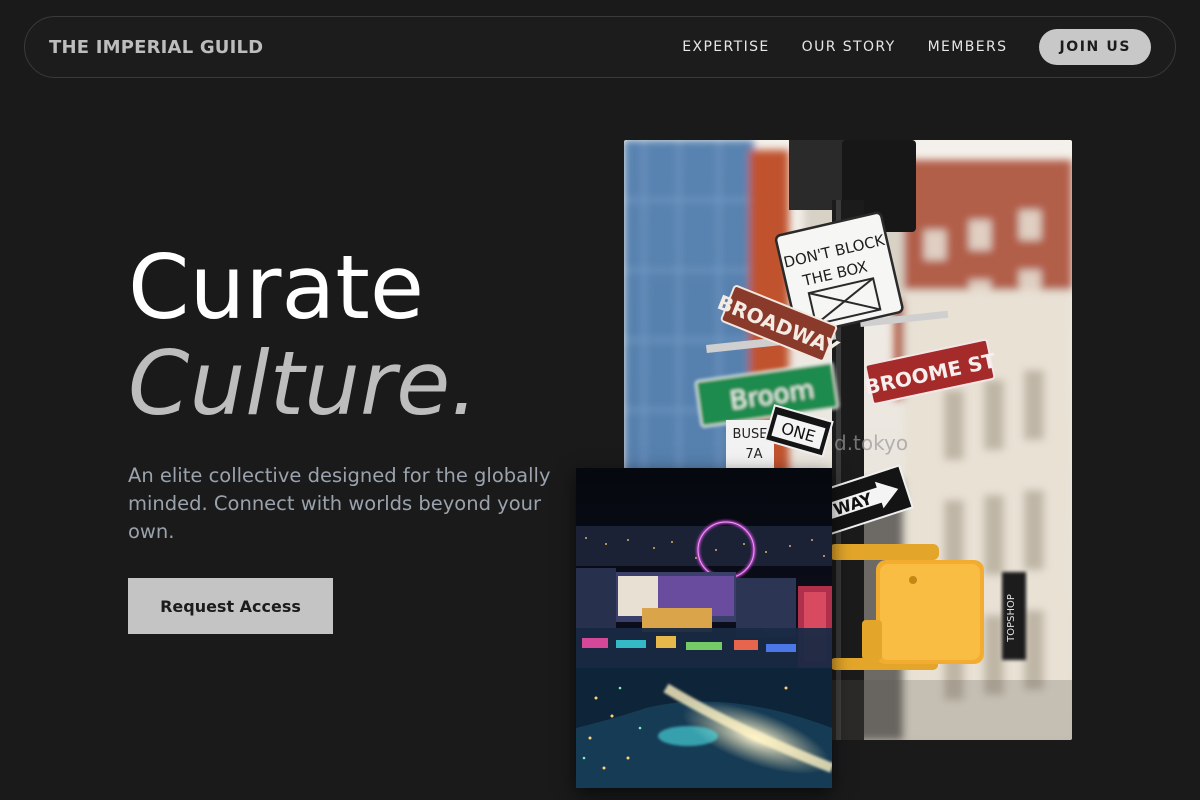 This screenshot has width=1200, height=800. Describe the element at coordinates (276, 287) in the screenshot. I see `hero-title-line1: Curate` at that location.